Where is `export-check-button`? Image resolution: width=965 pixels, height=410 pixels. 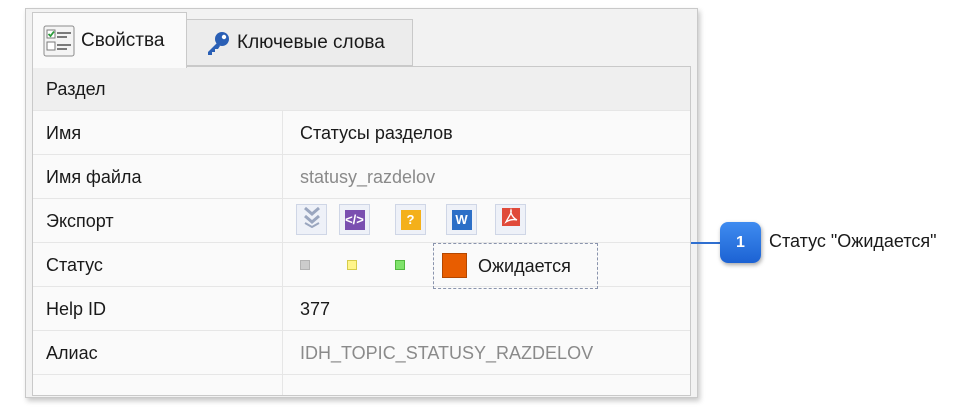 export-check-button is located at coordinates (311, 219).